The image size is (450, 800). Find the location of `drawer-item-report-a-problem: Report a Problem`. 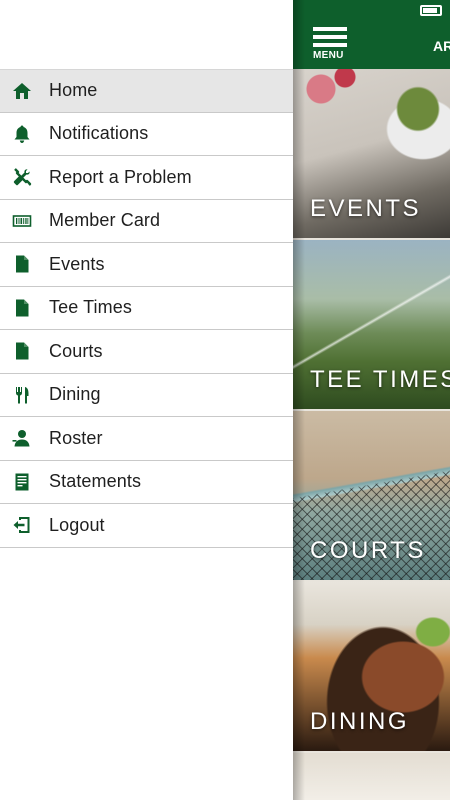

drawer-item-report-a-problem: Report a Problem is located at coordinates (146, 178).